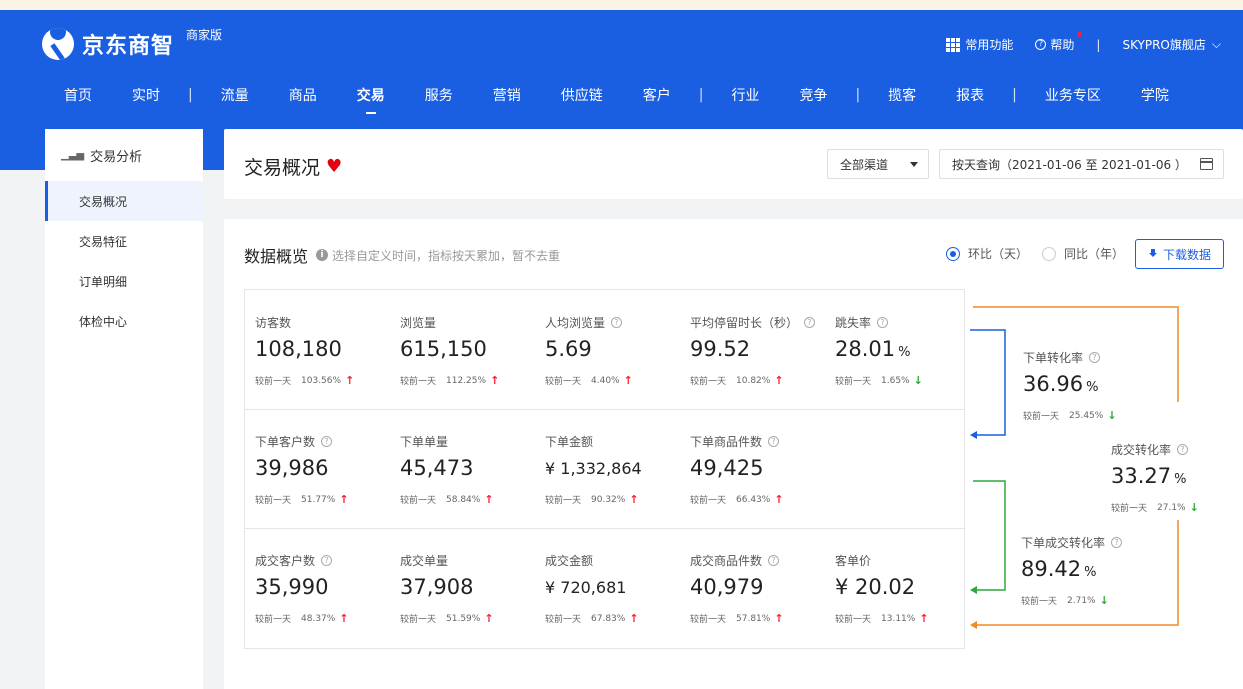 The width and height of the screenshot is (1243, 689). Describe the element at coordinates (1081, 164) in the screenshot. I see `date-range-picker: 按天查询（2021-01-06 至 2021-01-06 ）` at that location.